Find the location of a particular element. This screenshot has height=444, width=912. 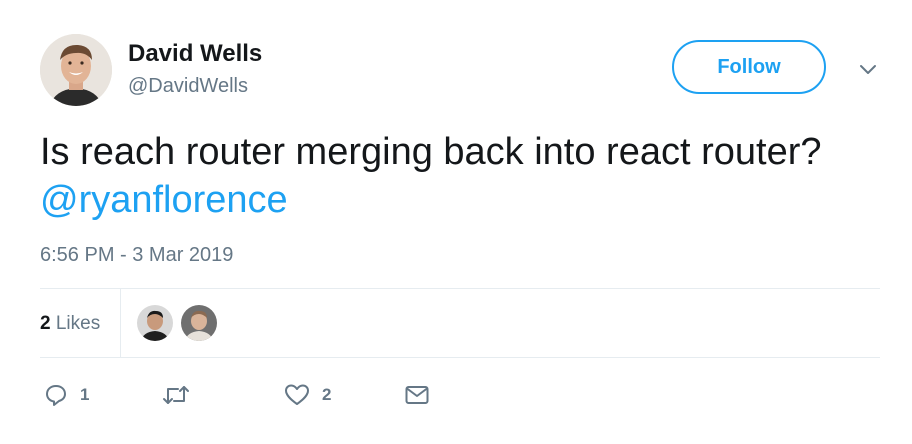

reply-icon is located at coordinates (56, 395).